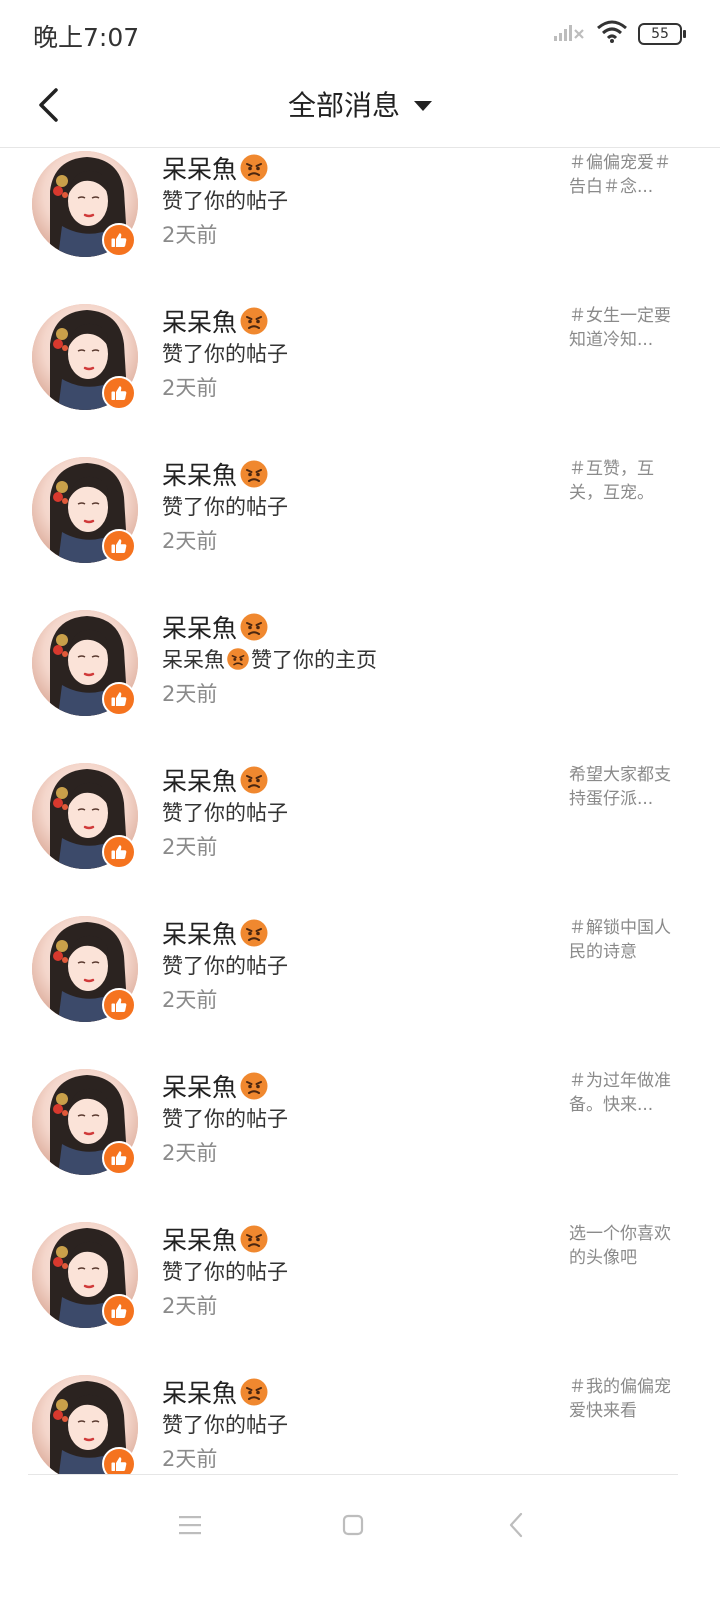 Image resolution: width=720 pixels, height=1600 pixels. Describe the element at coordinates (612, 34) in the screenshot. I see `wifi-icon` at that location.